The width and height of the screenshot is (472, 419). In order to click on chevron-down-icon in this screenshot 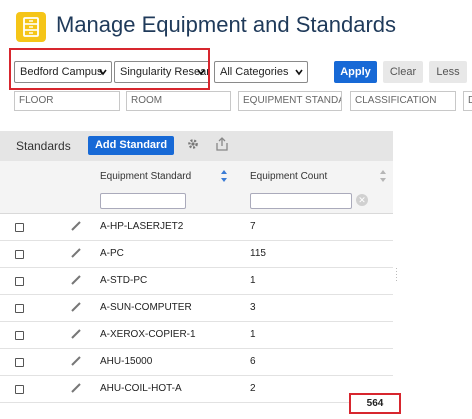, I will do `click(299, 72)`.